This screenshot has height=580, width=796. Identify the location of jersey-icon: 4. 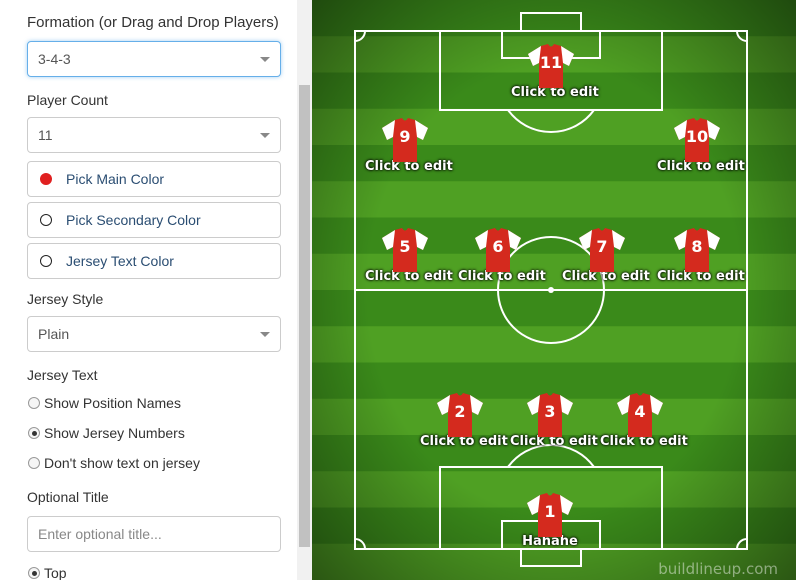
(640, 414).